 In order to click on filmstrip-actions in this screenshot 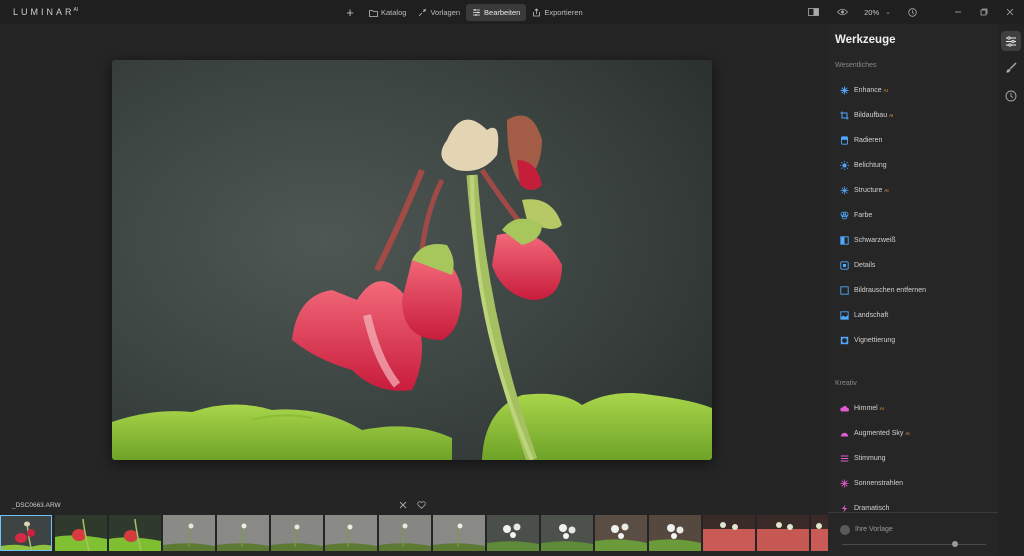, I will do `click(412, 505)`.